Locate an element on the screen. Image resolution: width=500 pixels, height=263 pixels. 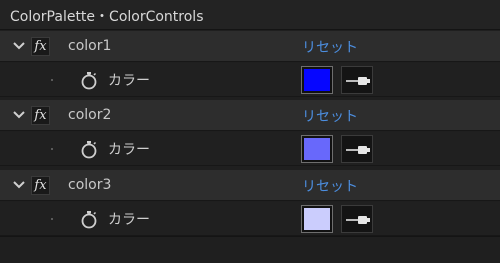
effect-name: color1 is located at coordinates (90, 46).